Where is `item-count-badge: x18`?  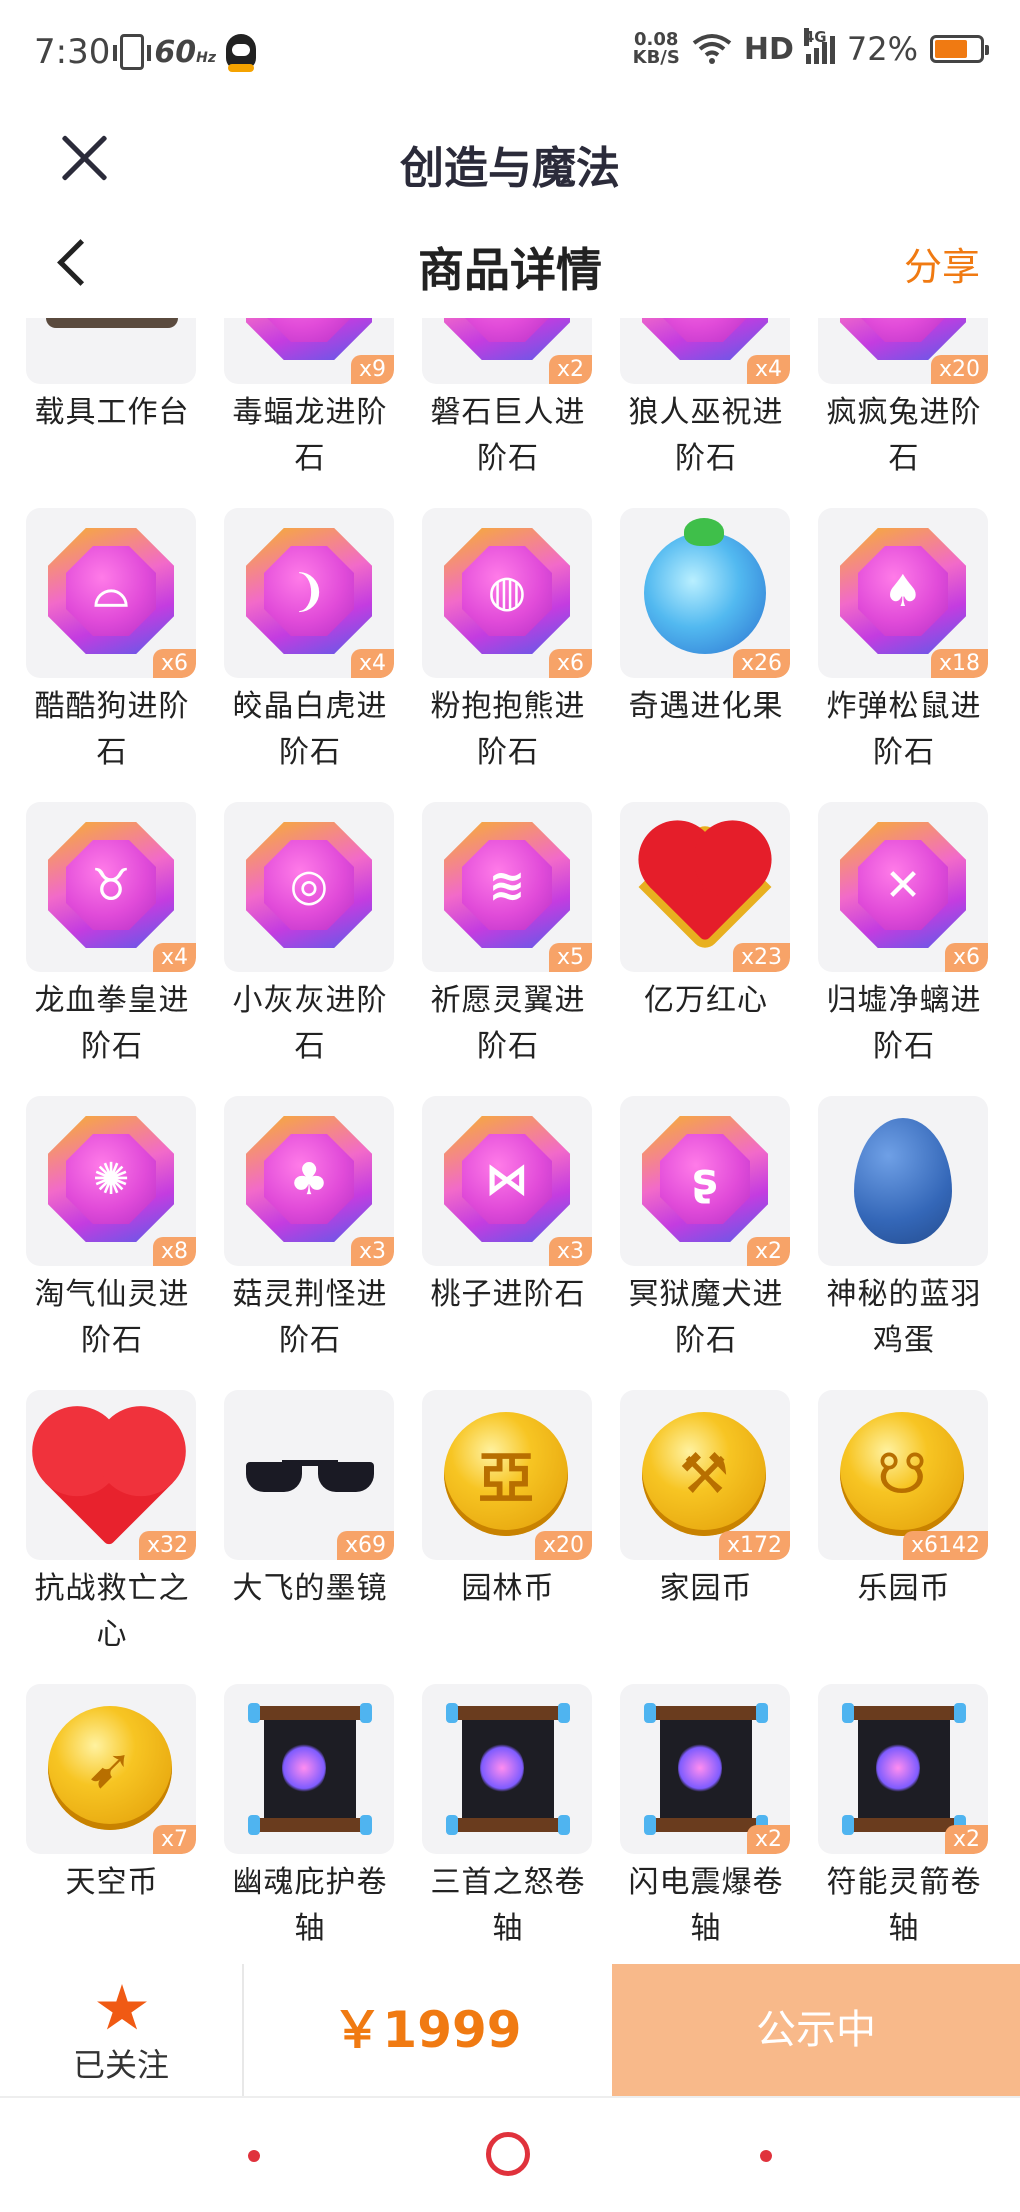
item-count-badge: x18 is located at coordinates (959, 663).